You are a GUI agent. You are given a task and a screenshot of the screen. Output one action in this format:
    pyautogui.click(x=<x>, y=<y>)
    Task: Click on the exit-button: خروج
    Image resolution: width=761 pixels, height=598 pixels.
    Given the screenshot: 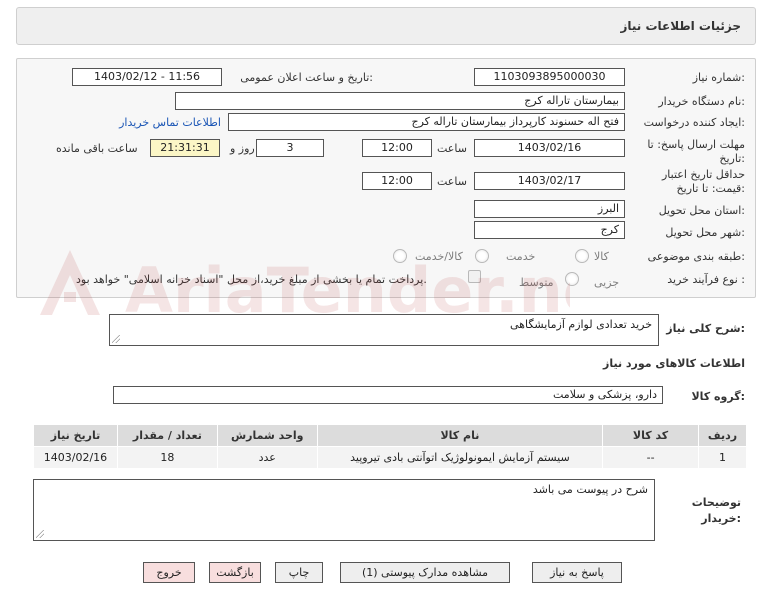 What is the action you would take?
    pyautogui.click(x=169, y=572)
    